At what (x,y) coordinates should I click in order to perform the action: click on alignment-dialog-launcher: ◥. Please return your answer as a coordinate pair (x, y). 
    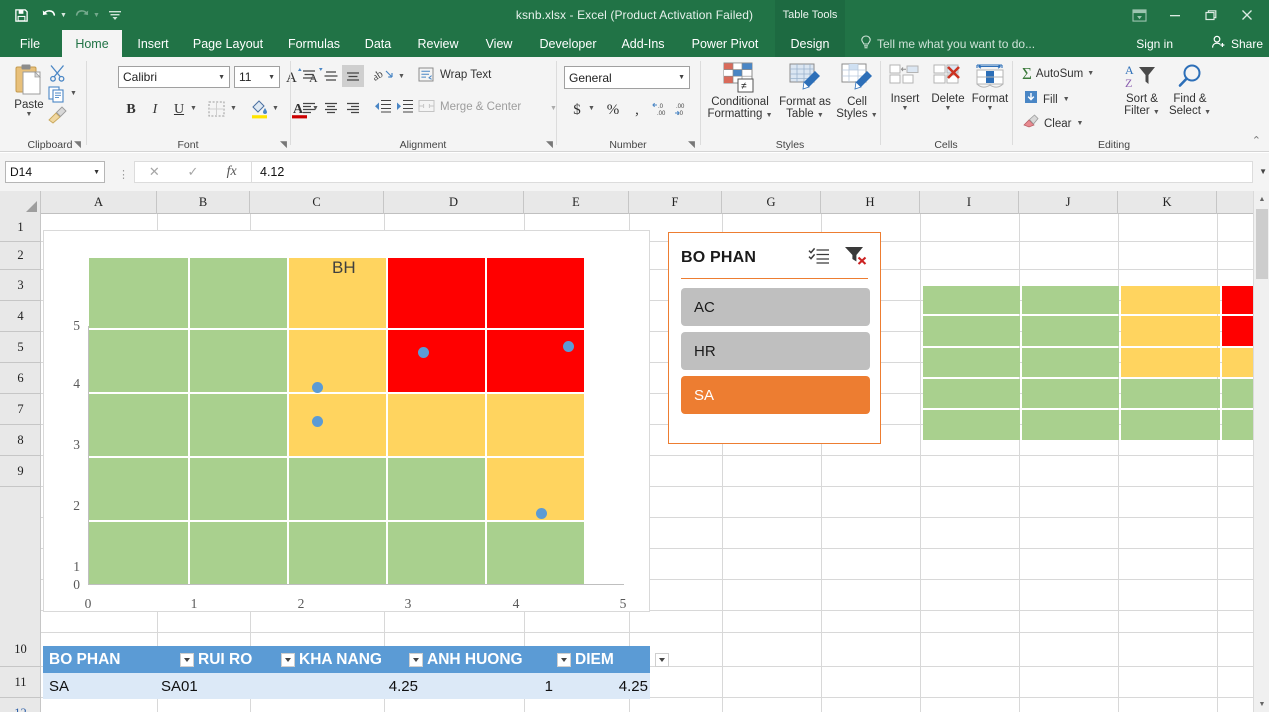
    Looking at the image, I should click on (549, 144).